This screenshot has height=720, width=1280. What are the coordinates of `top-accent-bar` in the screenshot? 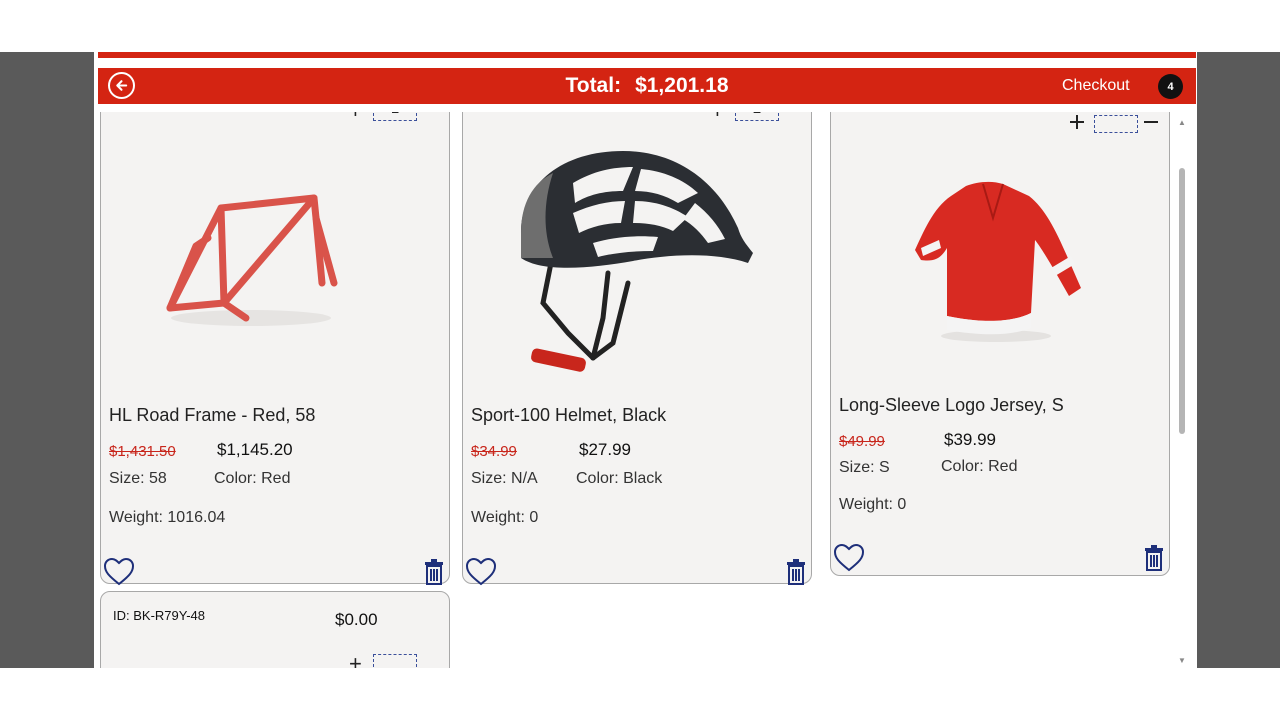 It's located at (647, 55).